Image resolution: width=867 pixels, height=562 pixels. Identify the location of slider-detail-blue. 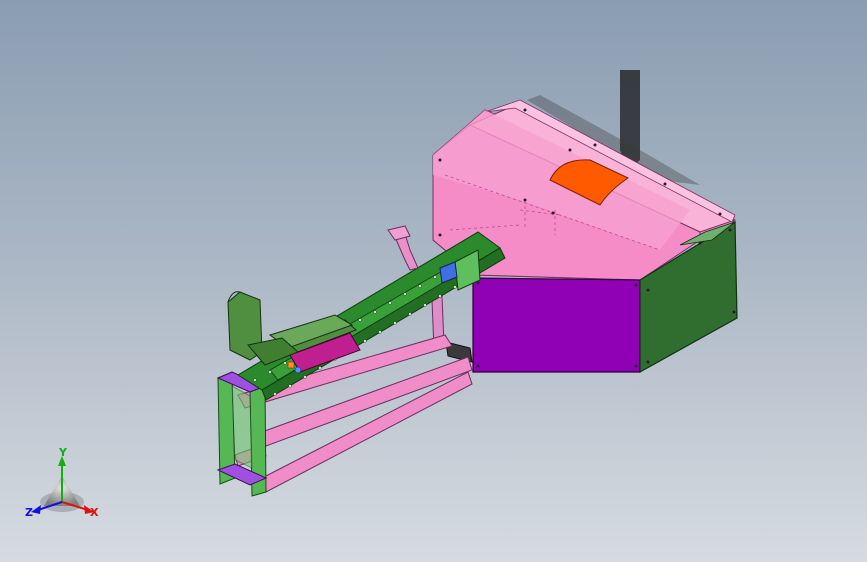
(298, 370).